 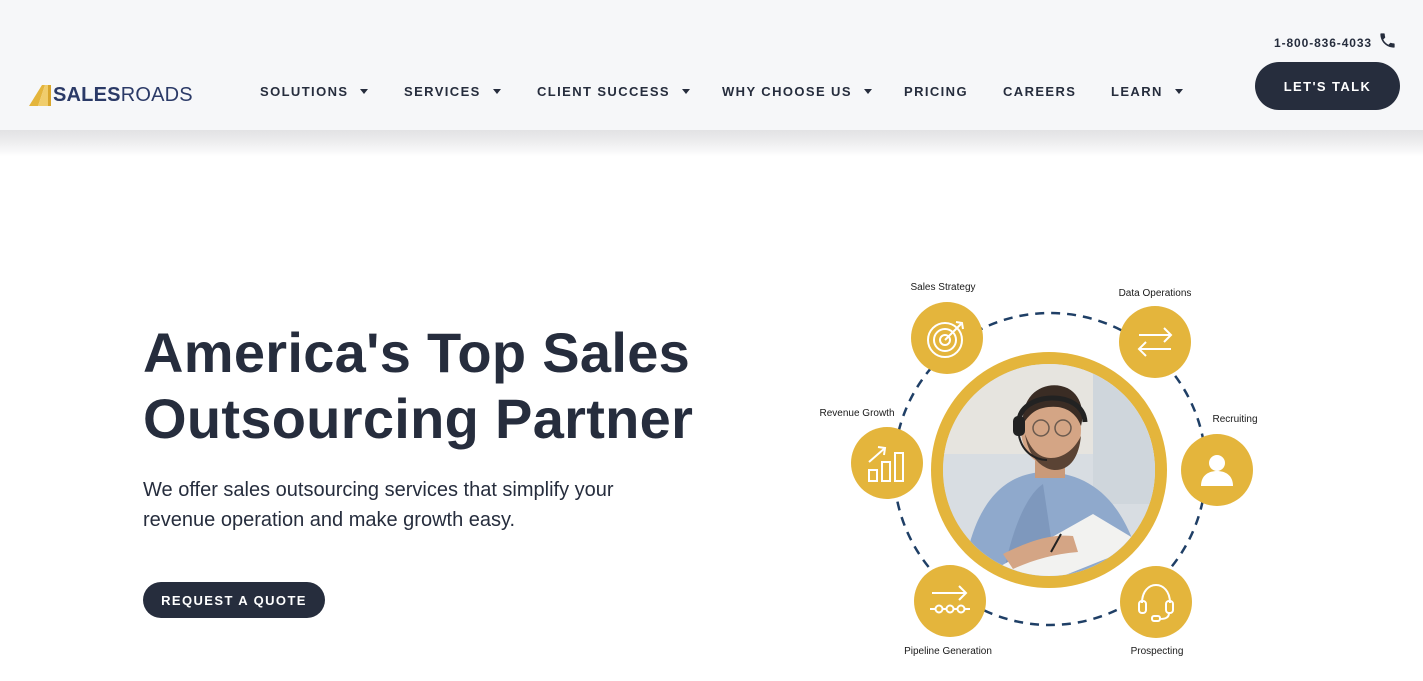 I want to click on node-label-revenue-growth: Revenue Growth, so click(x=857, y=413).